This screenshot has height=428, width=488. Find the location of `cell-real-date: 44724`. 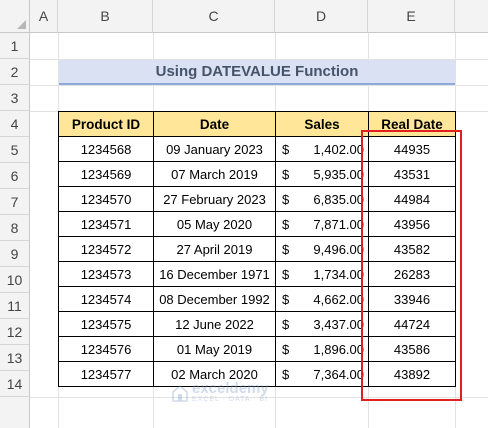

cell-real-date: 44724 is located at coordinates (412, 324).